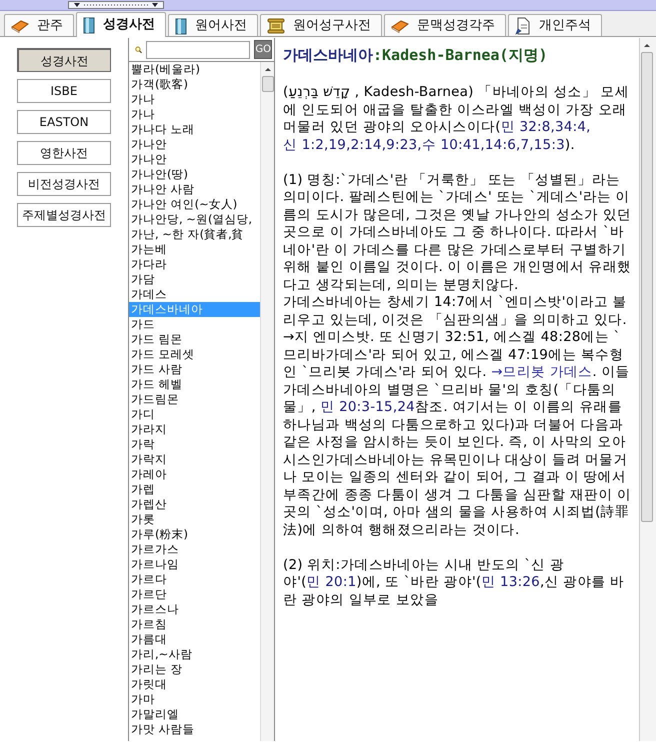  I want to click on entry-list-item: 가담, so click(194, 279).